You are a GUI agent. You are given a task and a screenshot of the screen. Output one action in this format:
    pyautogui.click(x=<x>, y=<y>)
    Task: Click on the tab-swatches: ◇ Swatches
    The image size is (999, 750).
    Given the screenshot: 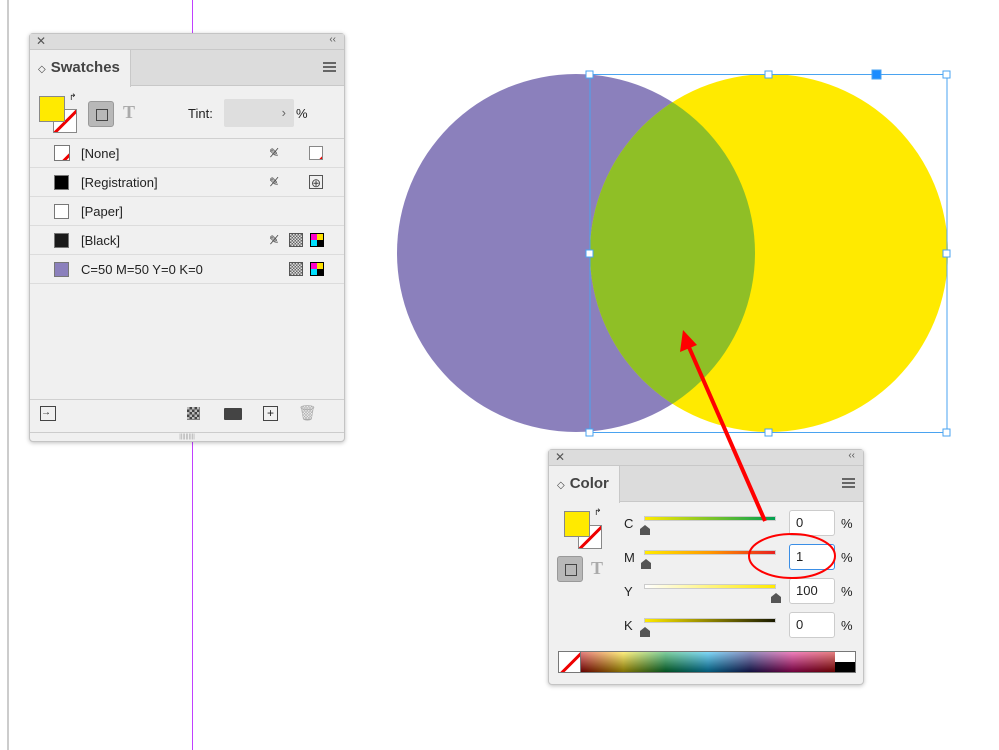 What is the action you would take?
    pyautogui.click(x=80, y=68)
    